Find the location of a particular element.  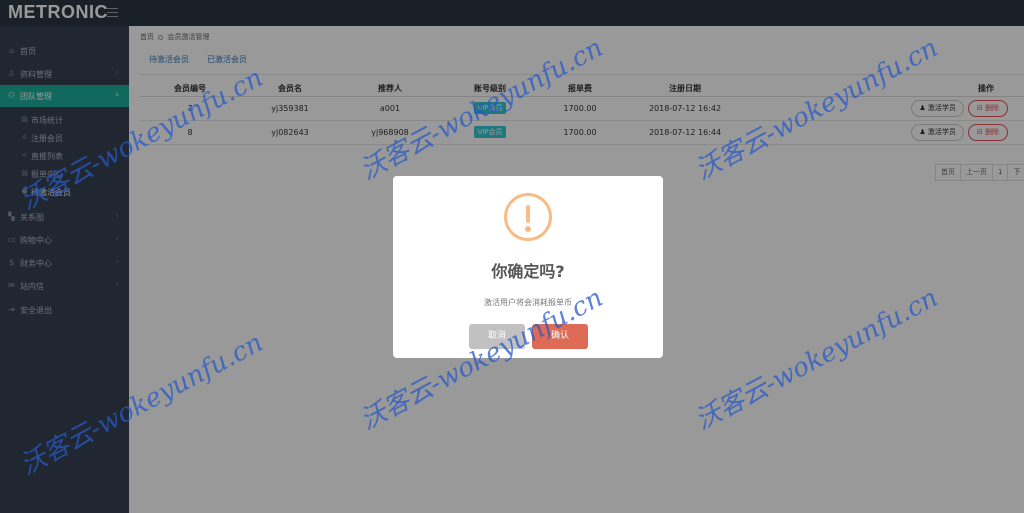

dialog-title: 你确定吗? is located at coordinates (528, 271).